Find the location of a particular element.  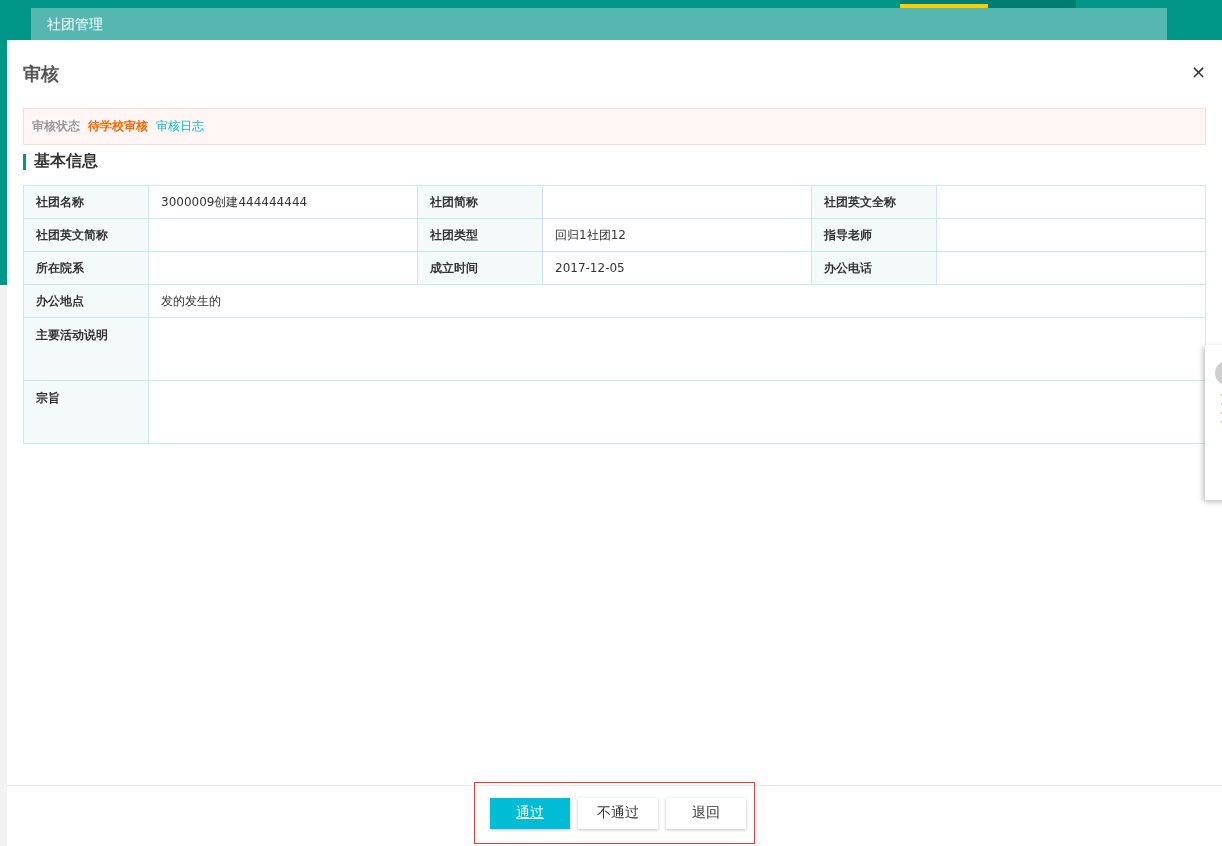

field-label: 社团英文简称 is located at coordinates (86, 235).